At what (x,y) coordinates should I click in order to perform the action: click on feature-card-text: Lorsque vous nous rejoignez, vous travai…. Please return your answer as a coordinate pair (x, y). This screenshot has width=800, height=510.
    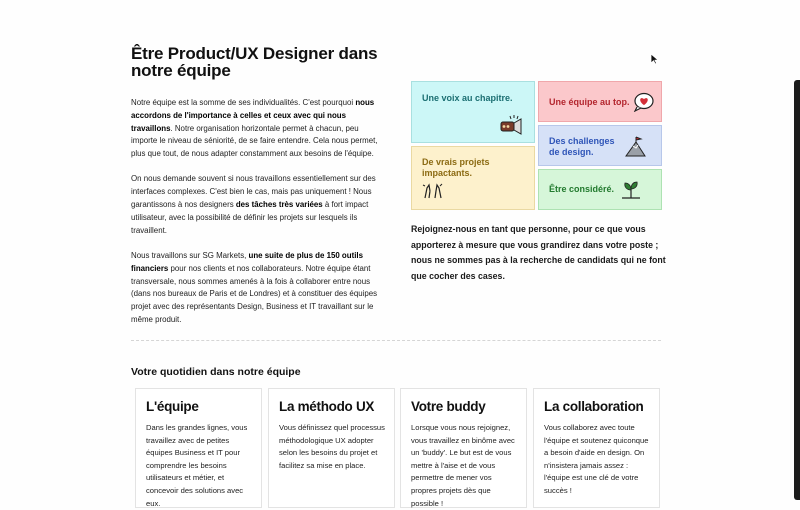
    Looking at the image, I should click on (463, 465).